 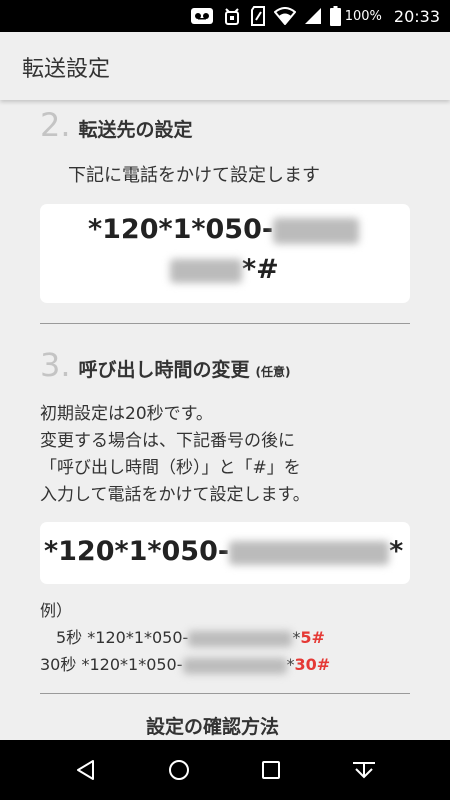 I want to click on step-title: 転送先の設定, so click(x=135, y=130).